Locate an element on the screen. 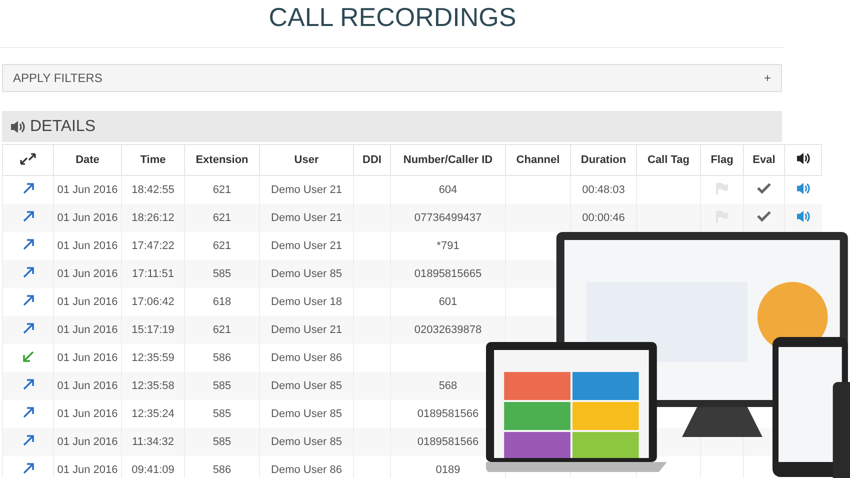 This screenshot has height=478, width=850. column-header: User is located at coordinates (306, 160).